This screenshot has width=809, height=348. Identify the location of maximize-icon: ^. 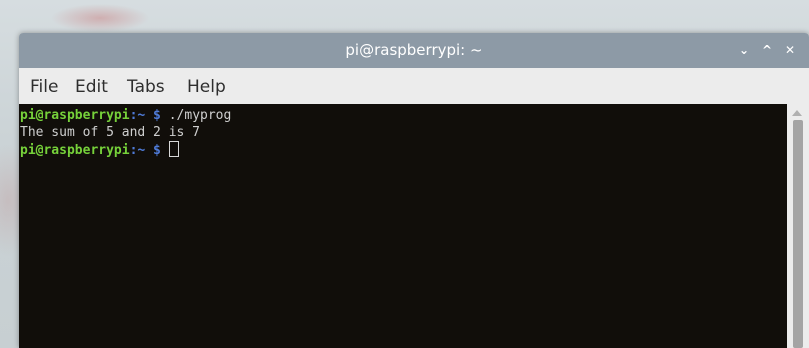
(767, 50).